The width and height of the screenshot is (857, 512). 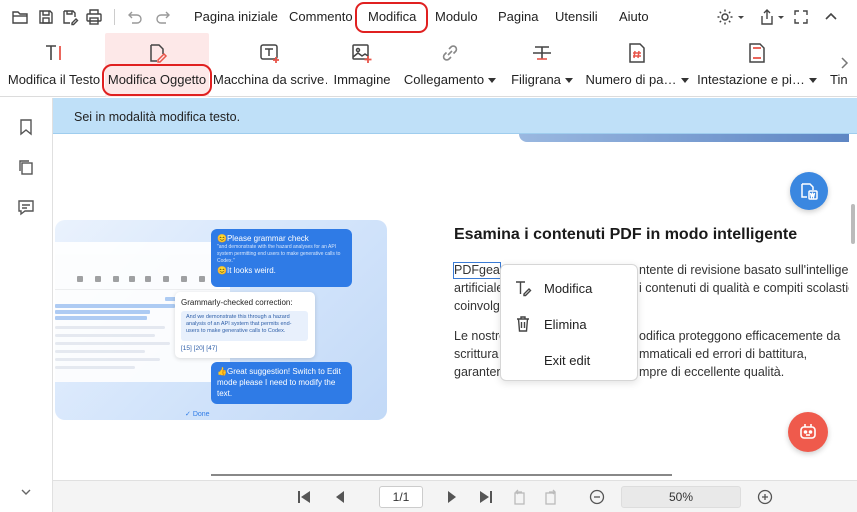 What do you see at coordinates (70, 17) in the screenshot?
I see `save-as-icon` at bounding box center [70, 17].